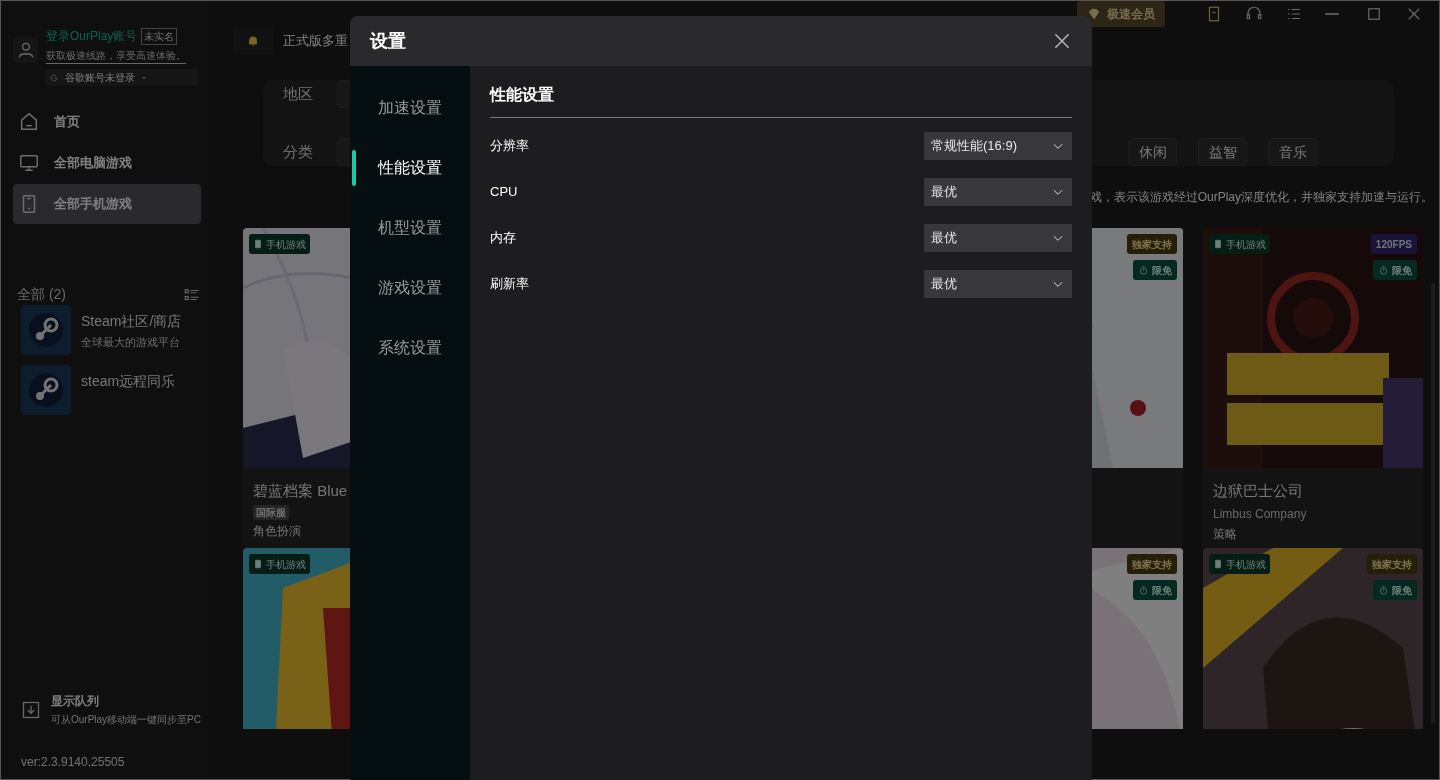 This screenshot has height=780, width=1440. What do you see at coordinates (298, 151) in the screenshot?
I see `filter-label: 分类` at bounding box center [298, 151].